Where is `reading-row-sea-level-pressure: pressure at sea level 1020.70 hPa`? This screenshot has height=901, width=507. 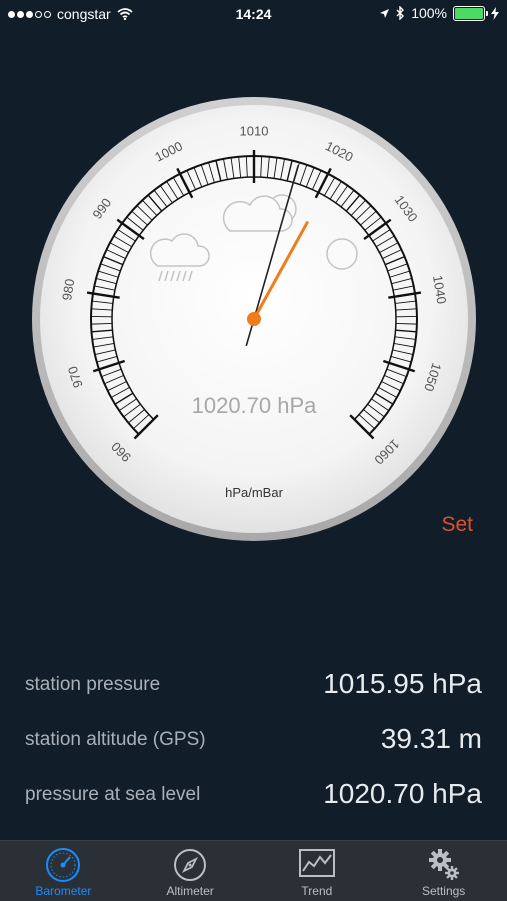 reading-row-sea-level-pressure: pressure at sea level 1020.70 hPa is located at coordinates (253, 790).